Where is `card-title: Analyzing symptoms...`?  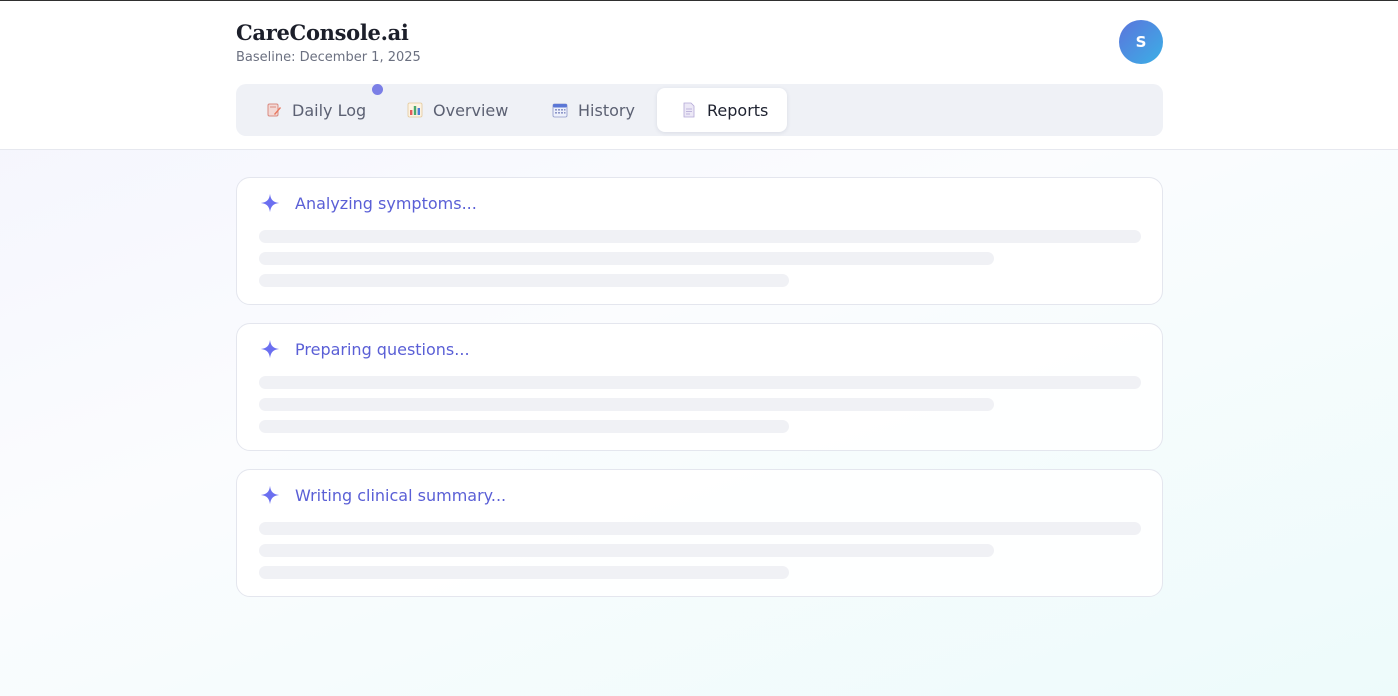
card-title: Analyzing symptoms... is located at coordinates (386, 203).